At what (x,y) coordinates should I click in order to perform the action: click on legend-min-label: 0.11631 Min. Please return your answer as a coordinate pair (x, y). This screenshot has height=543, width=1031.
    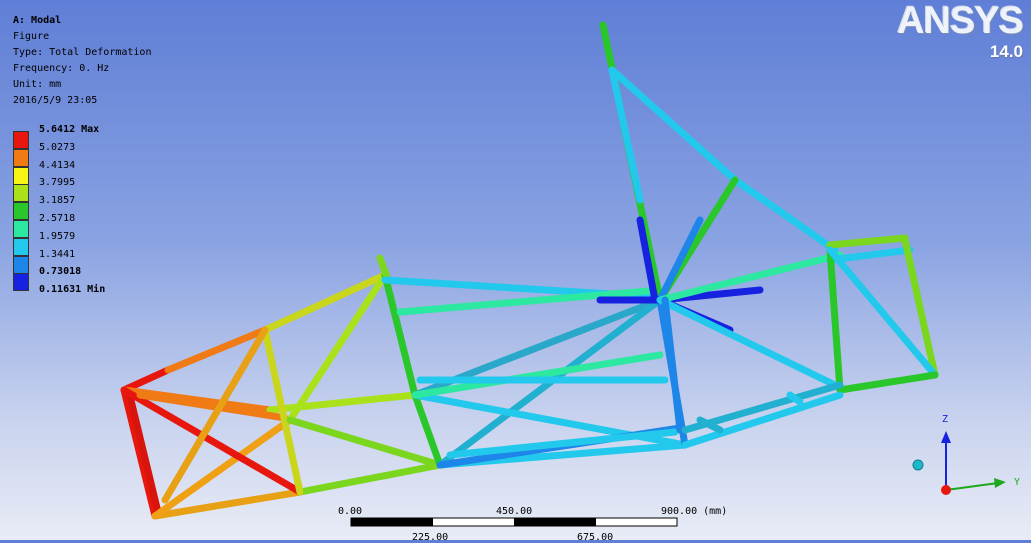
    Looking at the image, I should click on (72, 290).